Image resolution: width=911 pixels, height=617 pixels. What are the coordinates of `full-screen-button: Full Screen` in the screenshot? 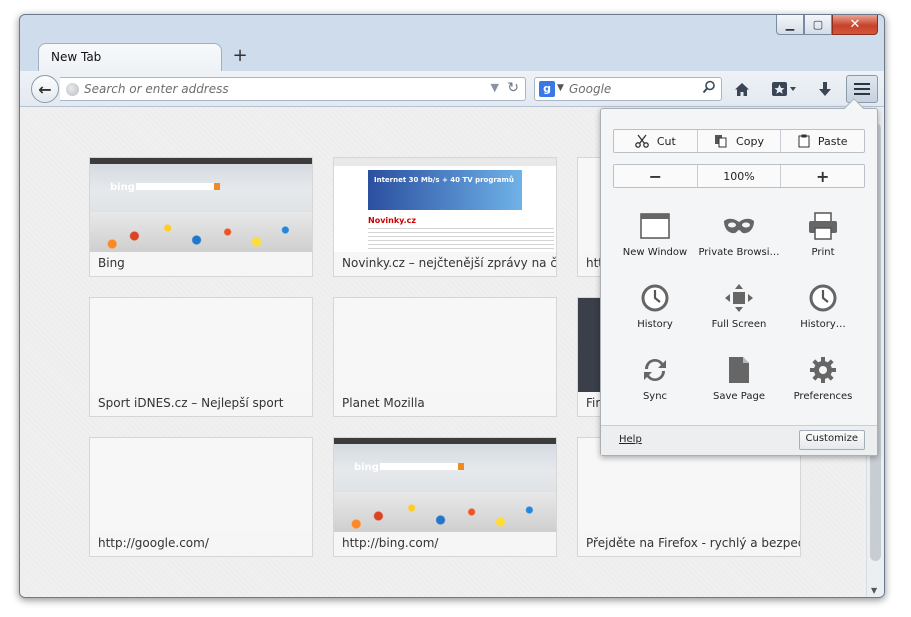 It's located at (739, 313).